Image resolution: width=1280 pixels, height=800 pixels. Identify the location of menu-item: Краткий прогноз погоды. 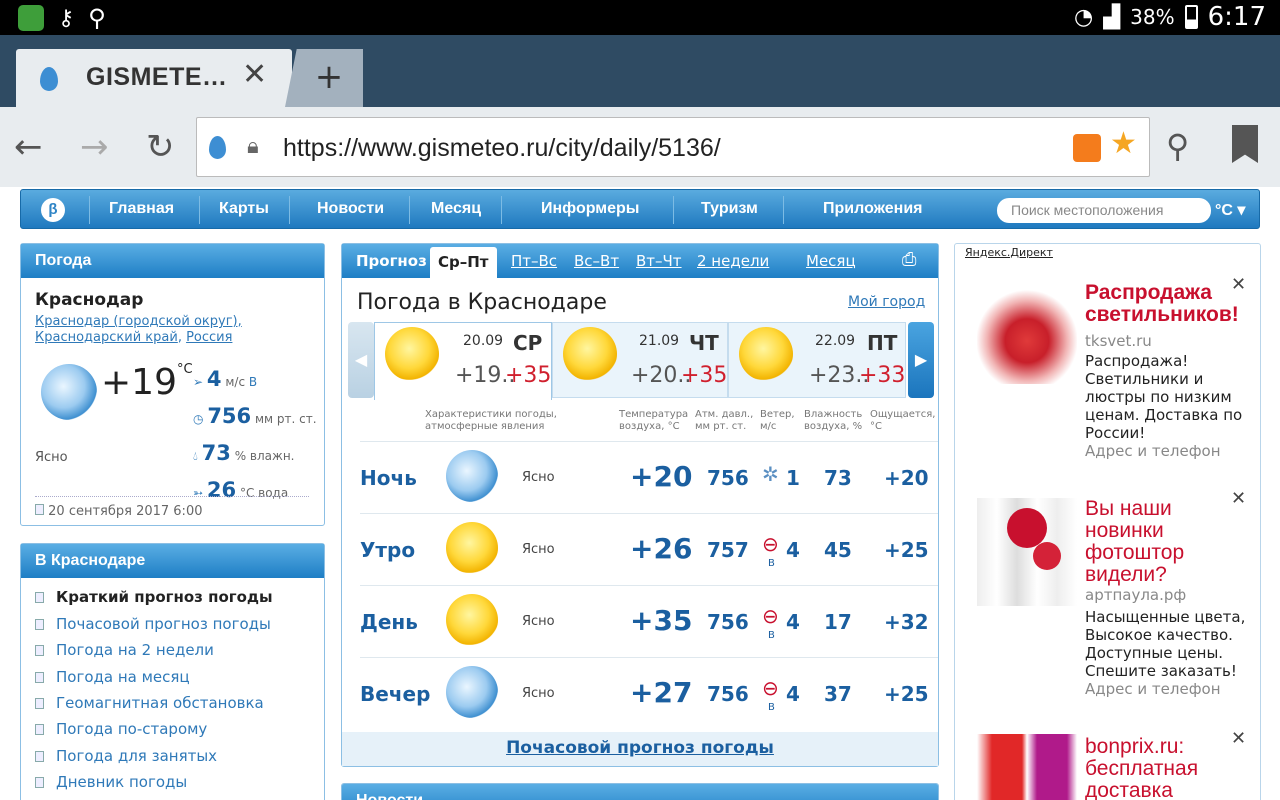
(154, 597).